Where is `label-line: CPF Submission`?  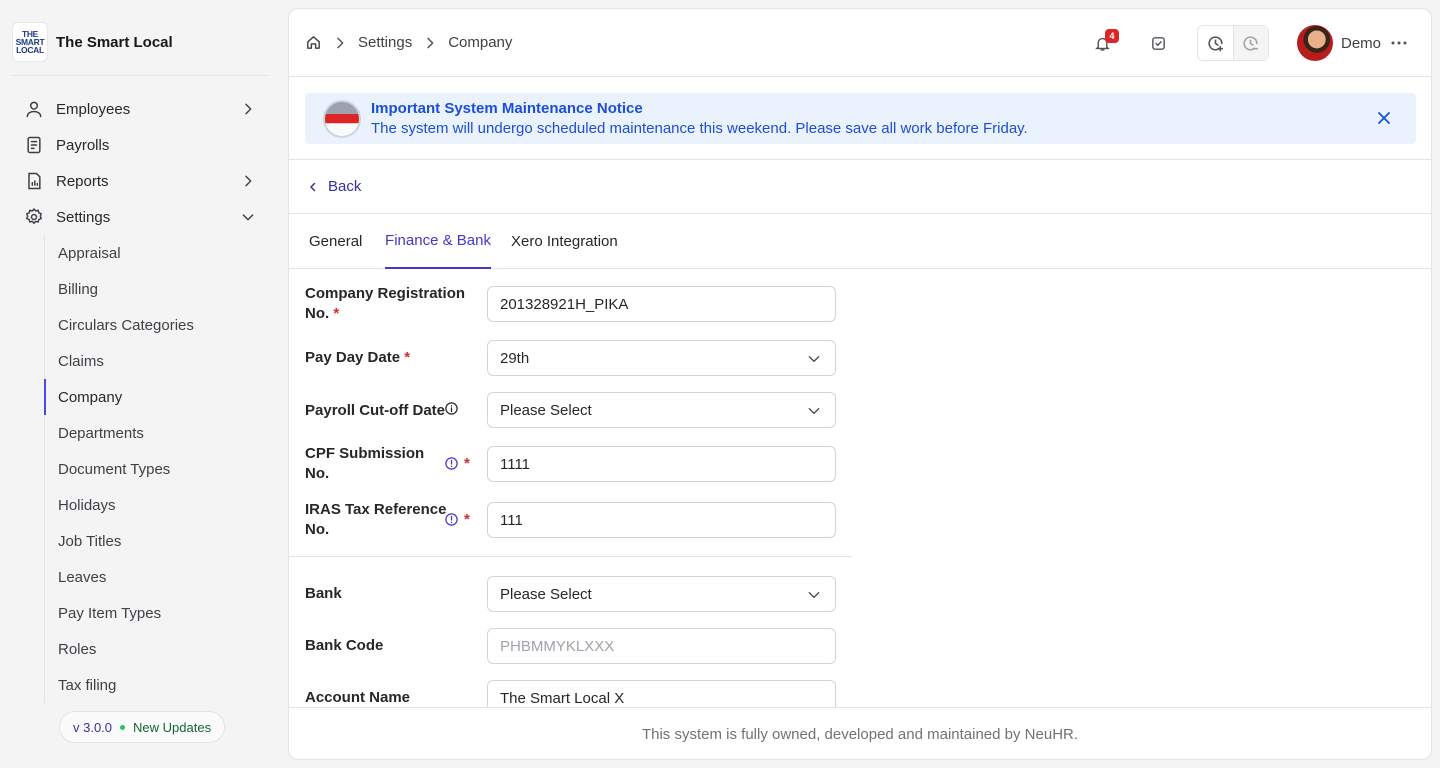
label-line: CPF Submission is located at coordinates (365, 453).